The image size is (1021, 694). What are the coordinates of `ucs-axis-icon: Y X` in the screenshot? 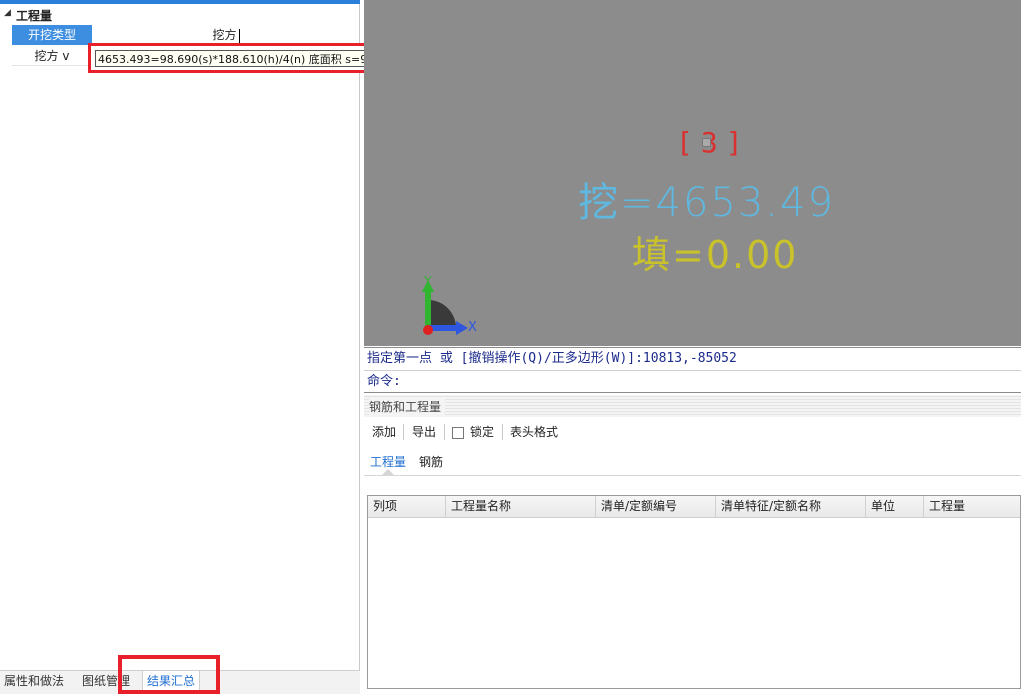 It's located at (449, 304).